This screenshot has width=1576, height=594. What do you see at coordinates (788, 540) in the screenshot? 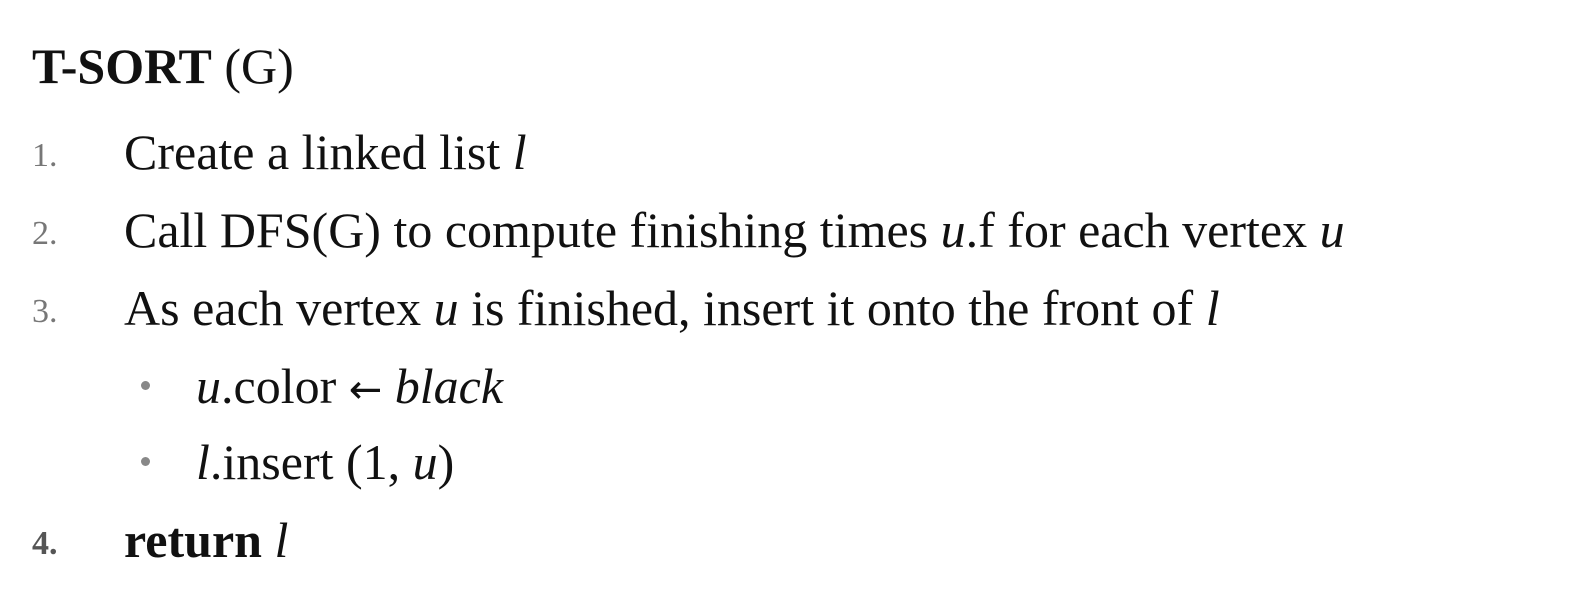
I see `step-4: 4. return l` at bounding box center [788, 540].